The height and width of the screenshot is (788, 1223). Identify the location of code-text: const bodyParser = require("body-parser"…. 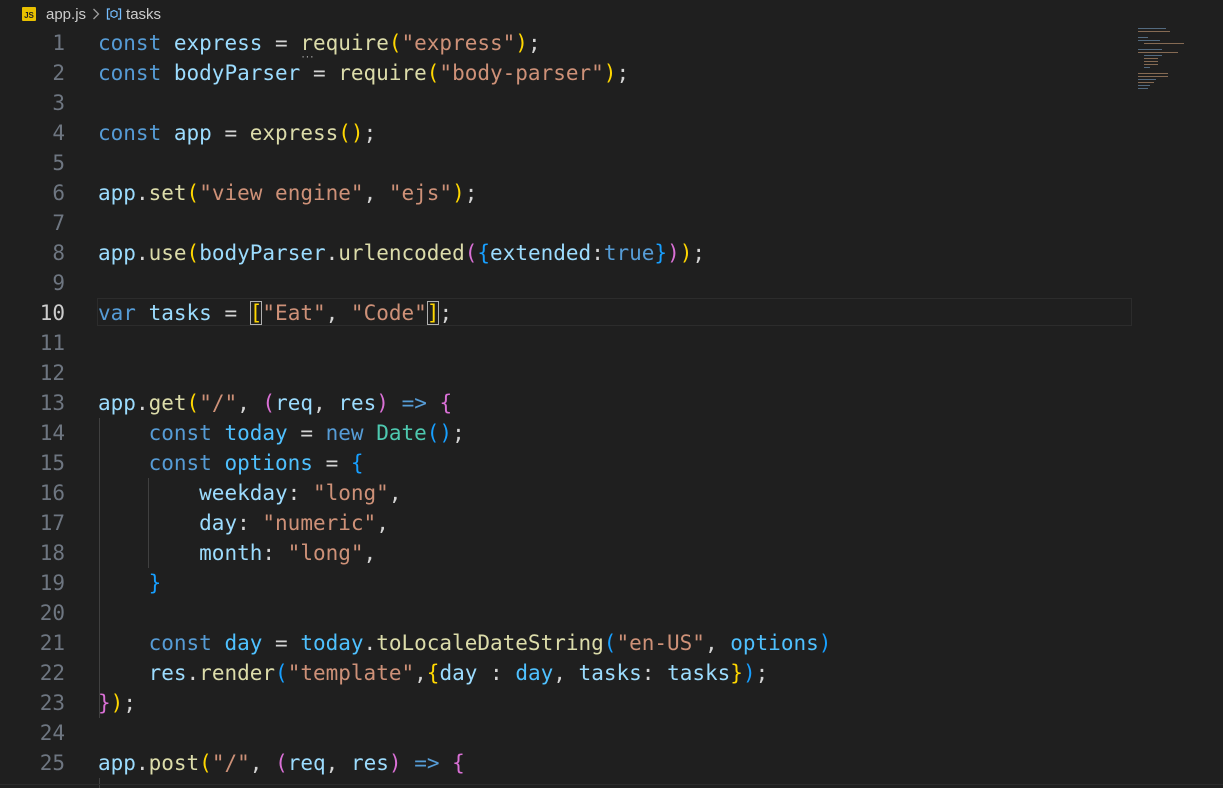
(363, 73).